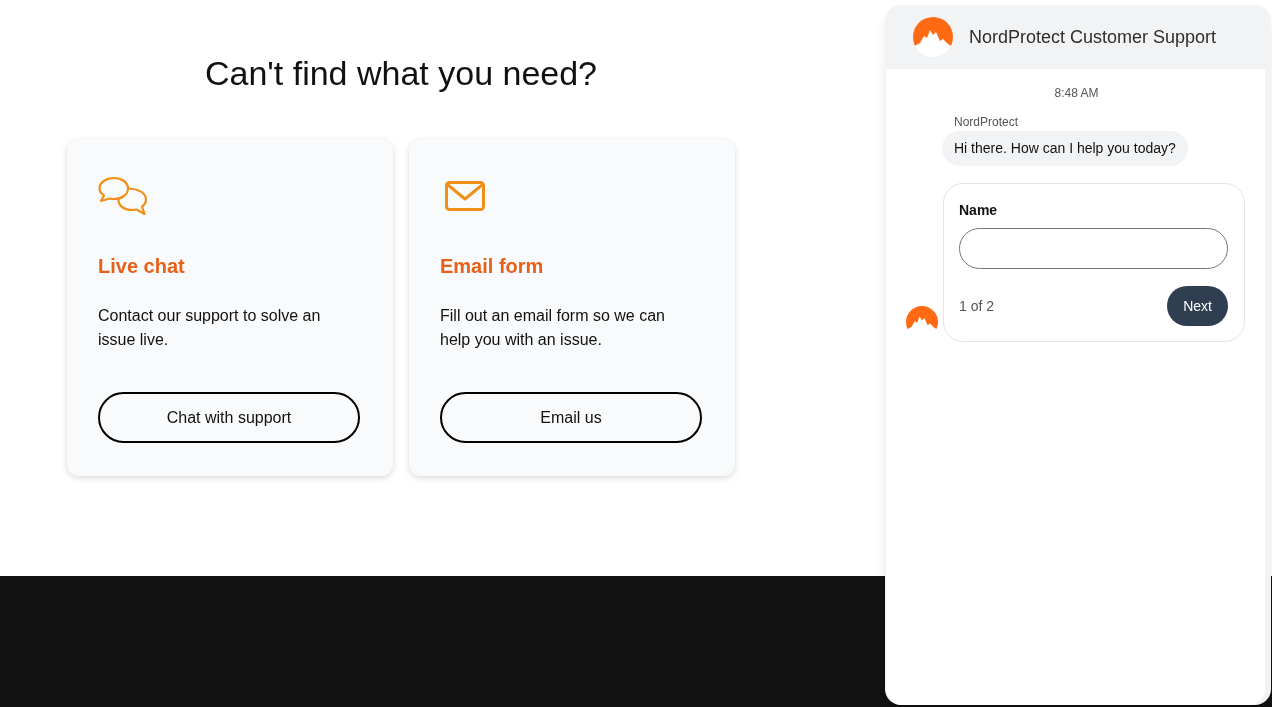  What do you see at coordinates (229, 417) in the screenshot?
I see `chat-with-support-button: Chat with support` at bounding box center [229, 417].